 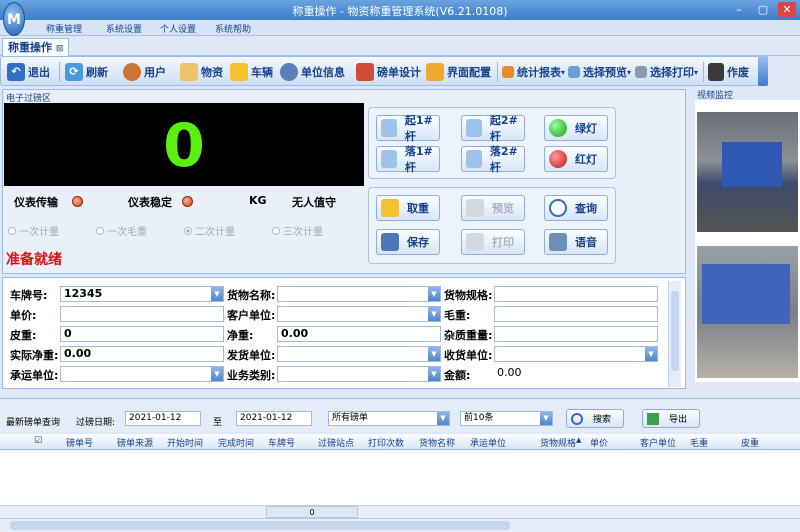 I want to click on red-light-button: 红灯, so click(x=576, y=159).